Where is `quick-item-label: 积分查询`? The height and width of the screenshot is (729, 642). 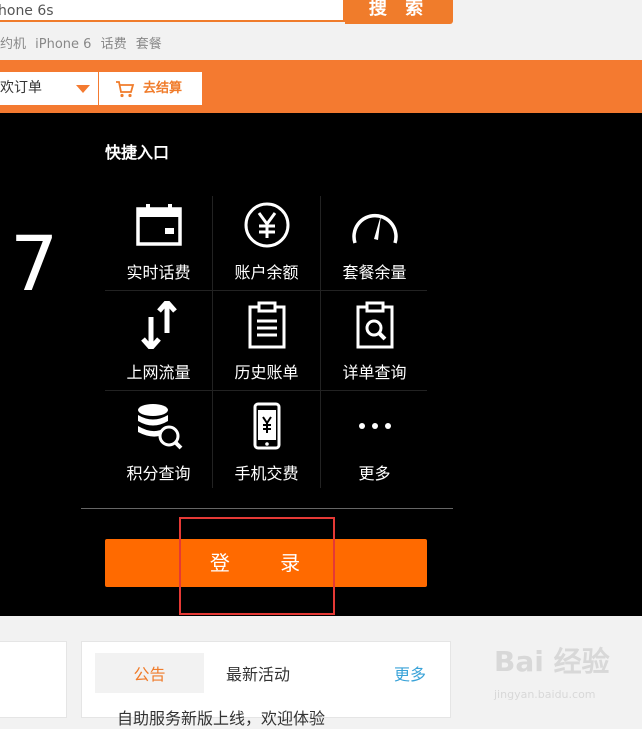
quick-item-label: 积分查询 is located at coordinates (158, 473).